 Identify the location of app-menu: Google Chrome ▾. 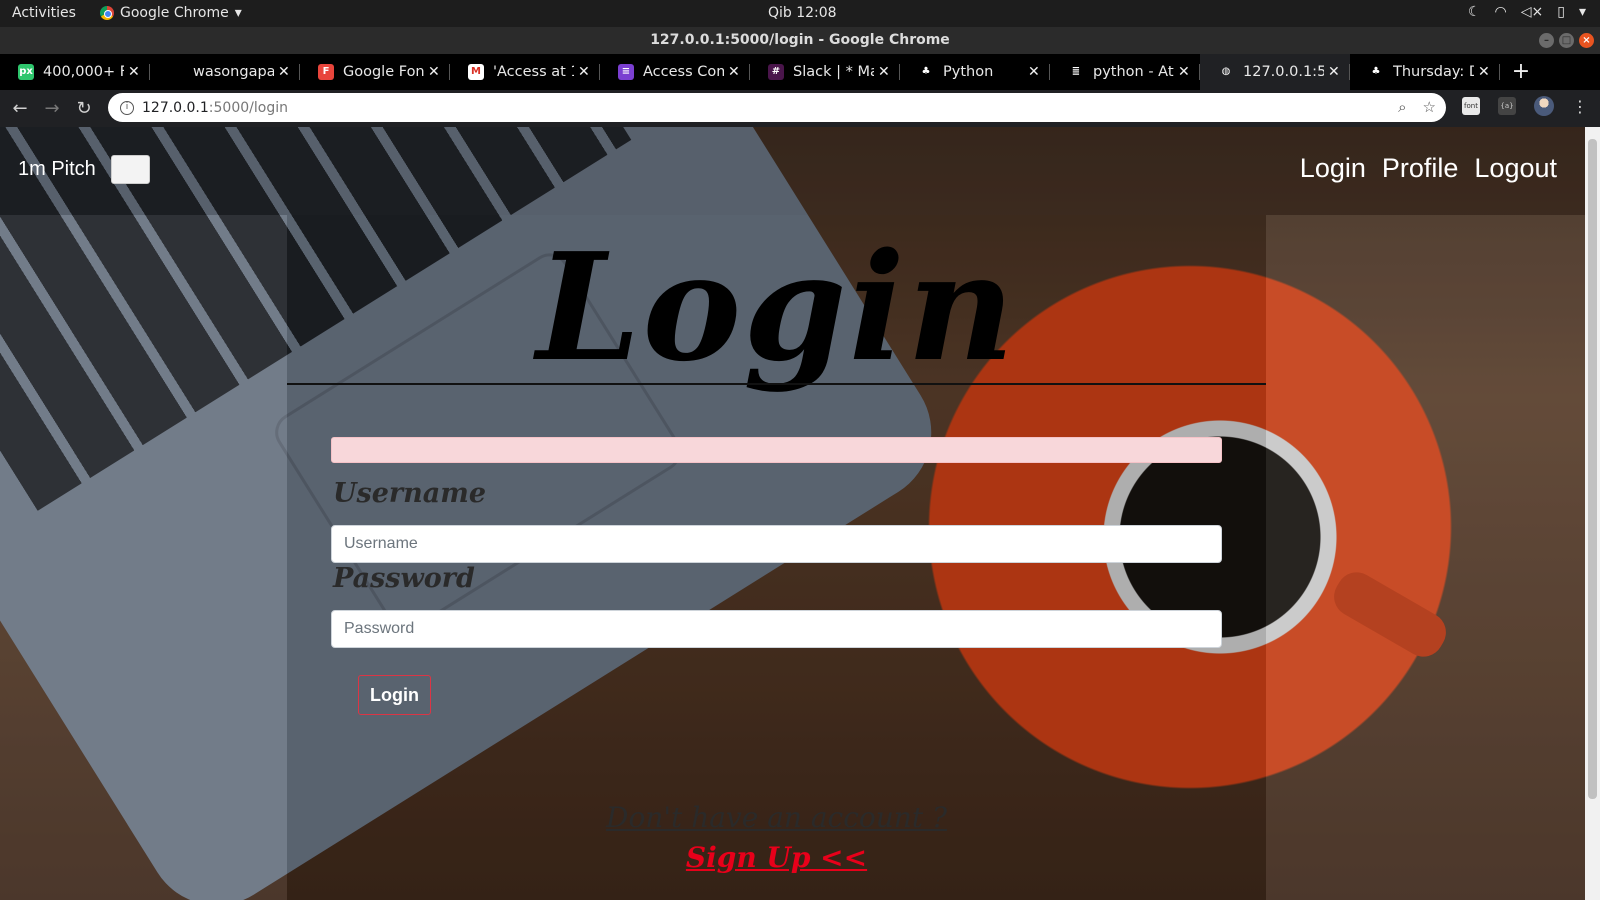
(171, 13).